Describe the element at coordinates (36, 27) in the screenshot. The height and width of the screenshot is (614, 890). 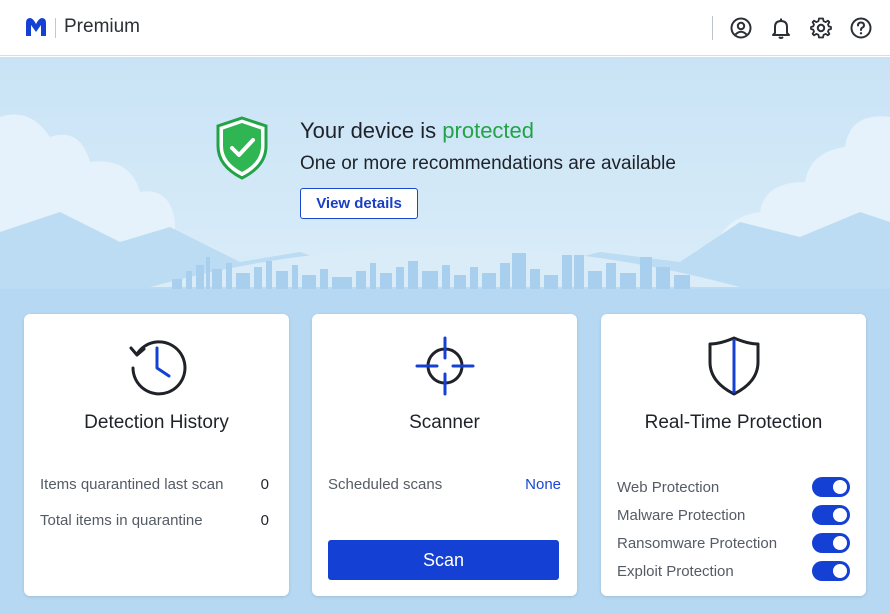
I see `malwarebytes-logo-icon` at that location.